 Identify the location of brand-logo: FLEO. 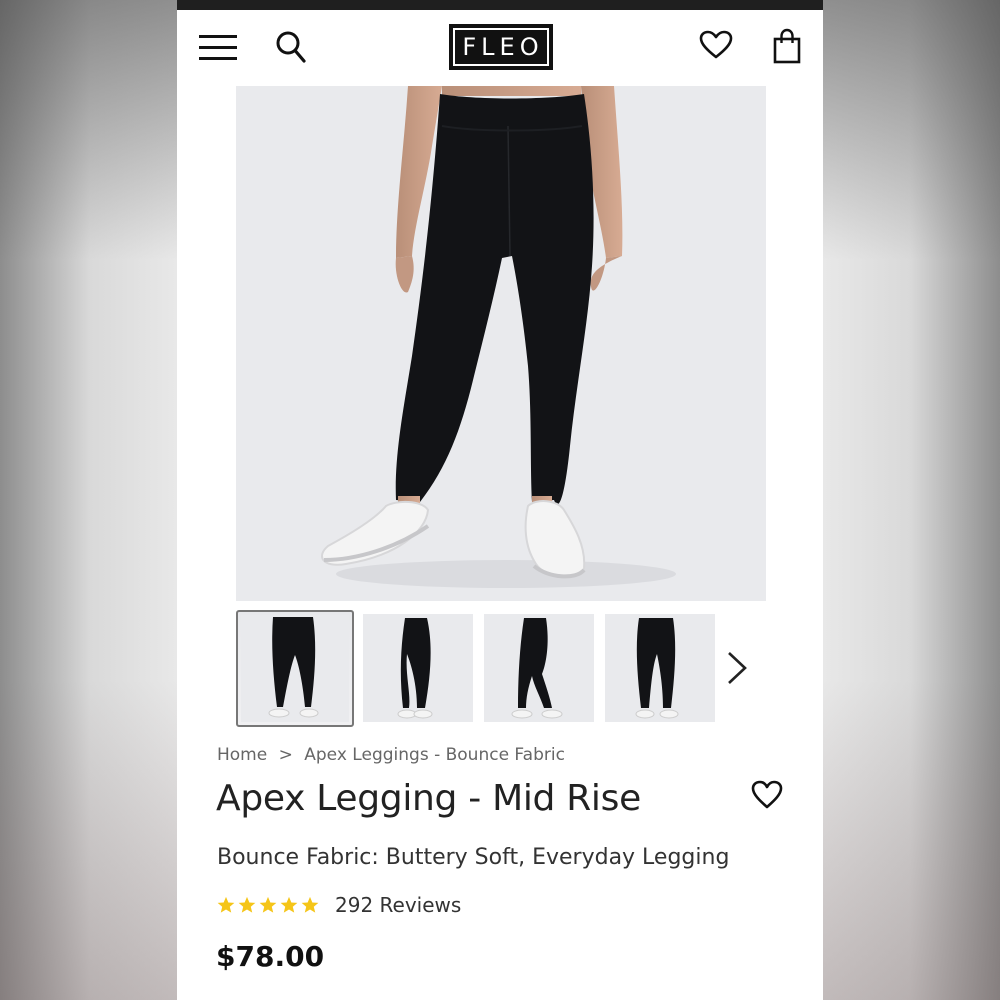
(501, 47).